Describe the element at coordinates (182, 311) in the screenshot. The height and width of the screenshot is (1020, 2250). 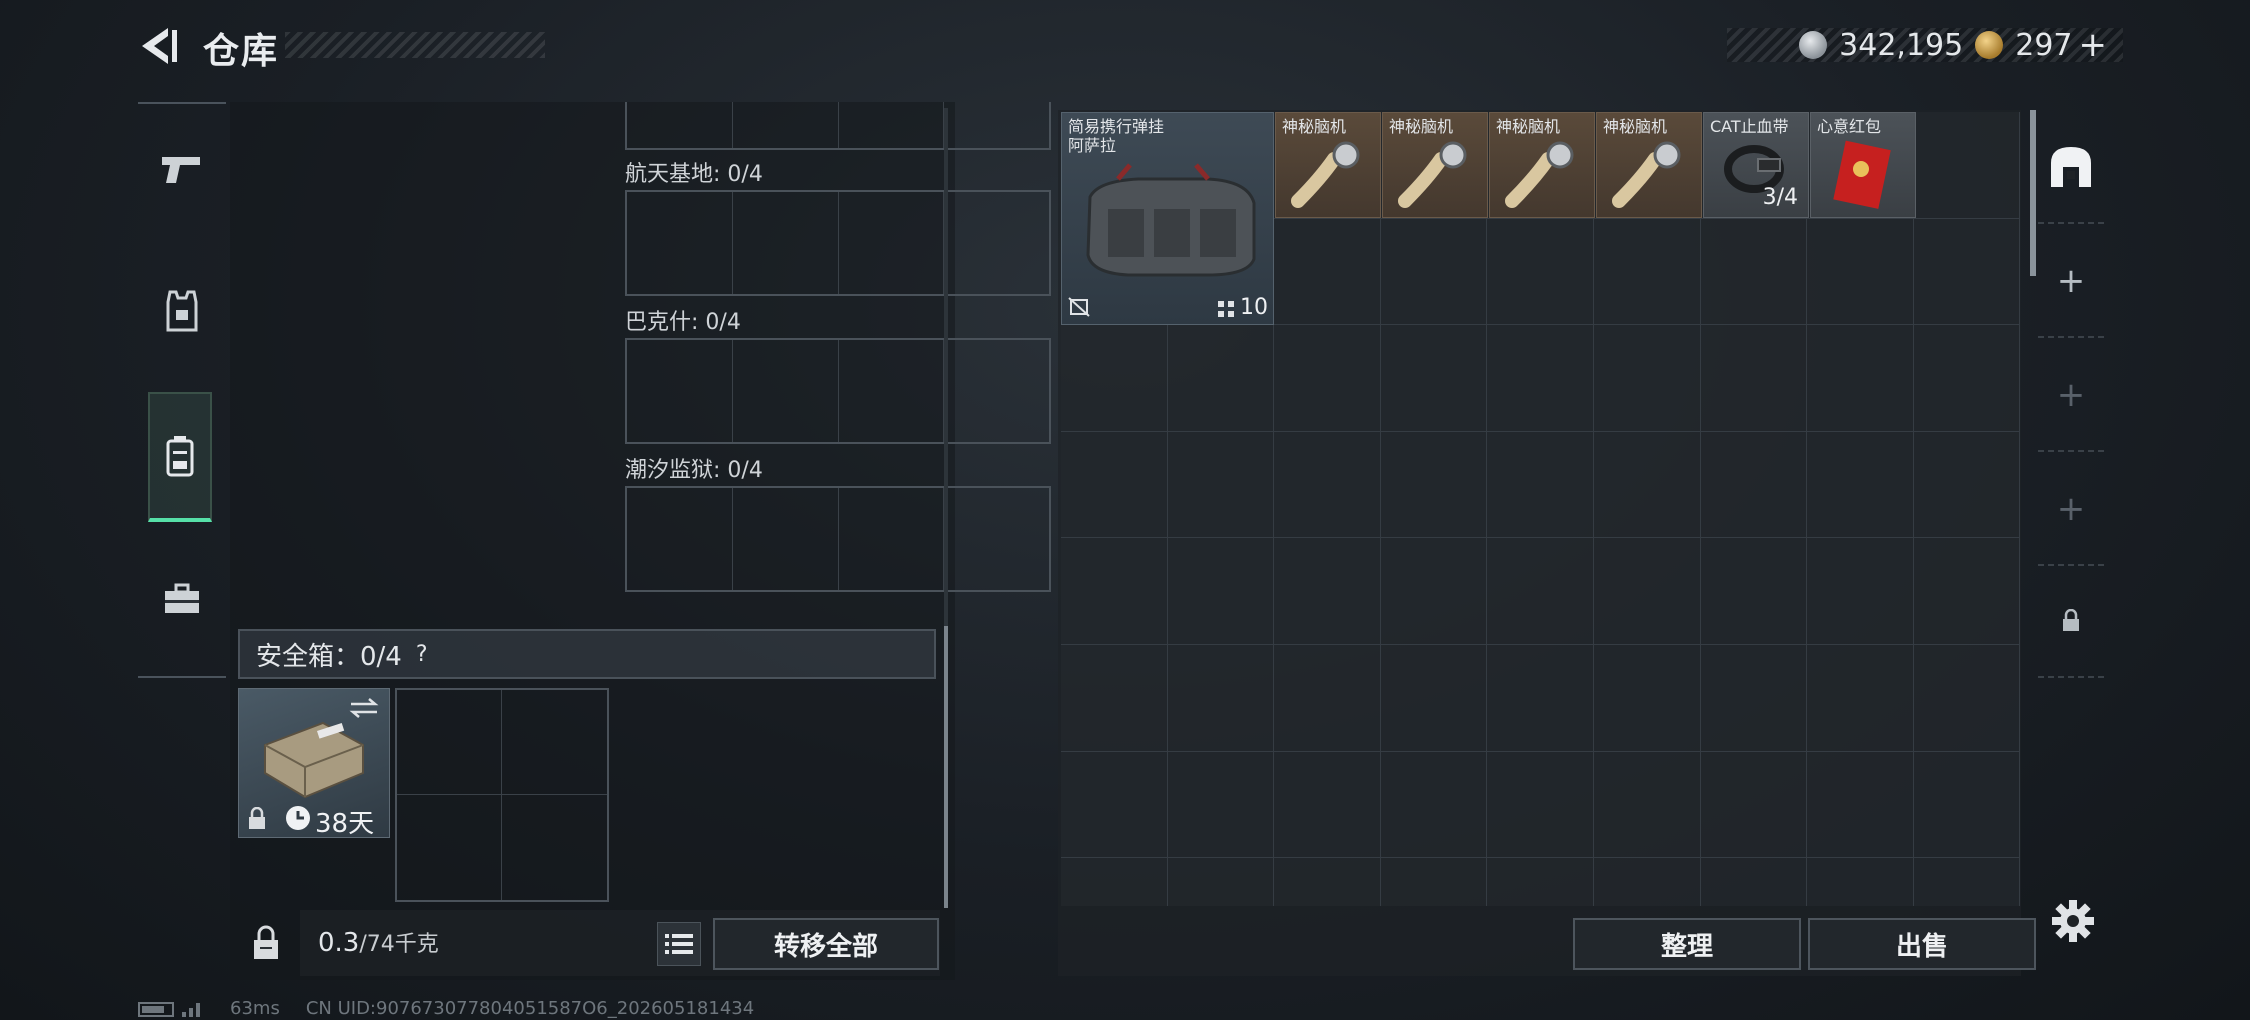
I see `nav-armor` at that location.